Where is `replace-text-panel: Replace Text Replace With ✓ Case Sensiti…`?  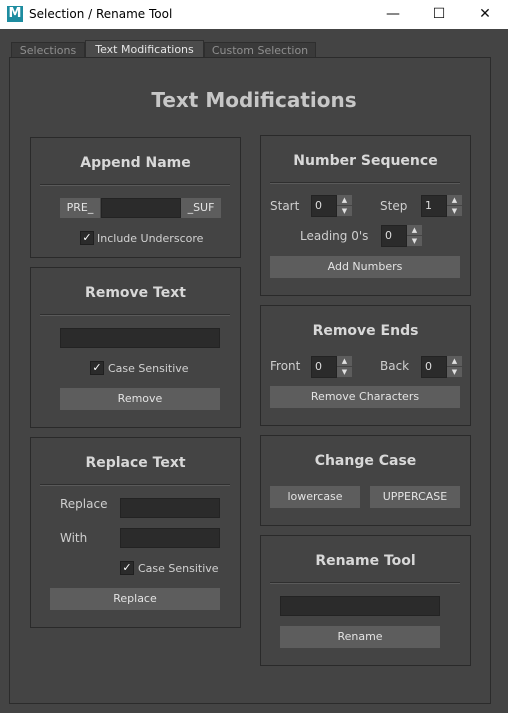
replace-text-panel: Replace Text Replace With ✓ Case Sensiti… is located at coordinates (135, 532).